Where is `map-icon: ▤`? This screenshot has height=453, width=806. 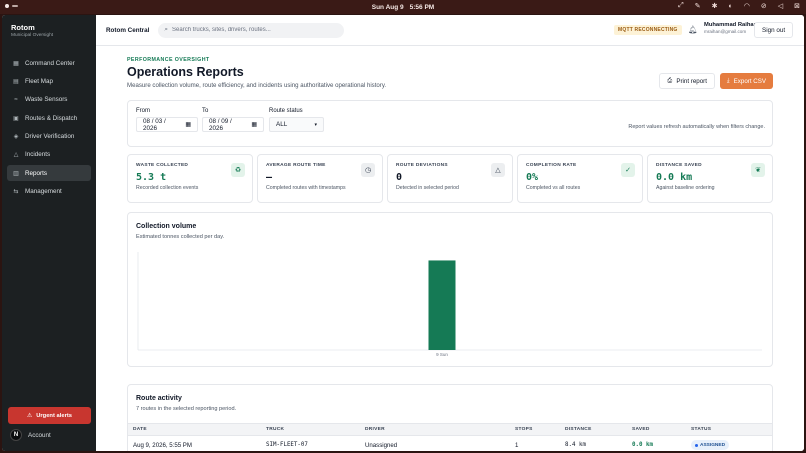 map-icon: ▤ is located at coordinates (16, 81).